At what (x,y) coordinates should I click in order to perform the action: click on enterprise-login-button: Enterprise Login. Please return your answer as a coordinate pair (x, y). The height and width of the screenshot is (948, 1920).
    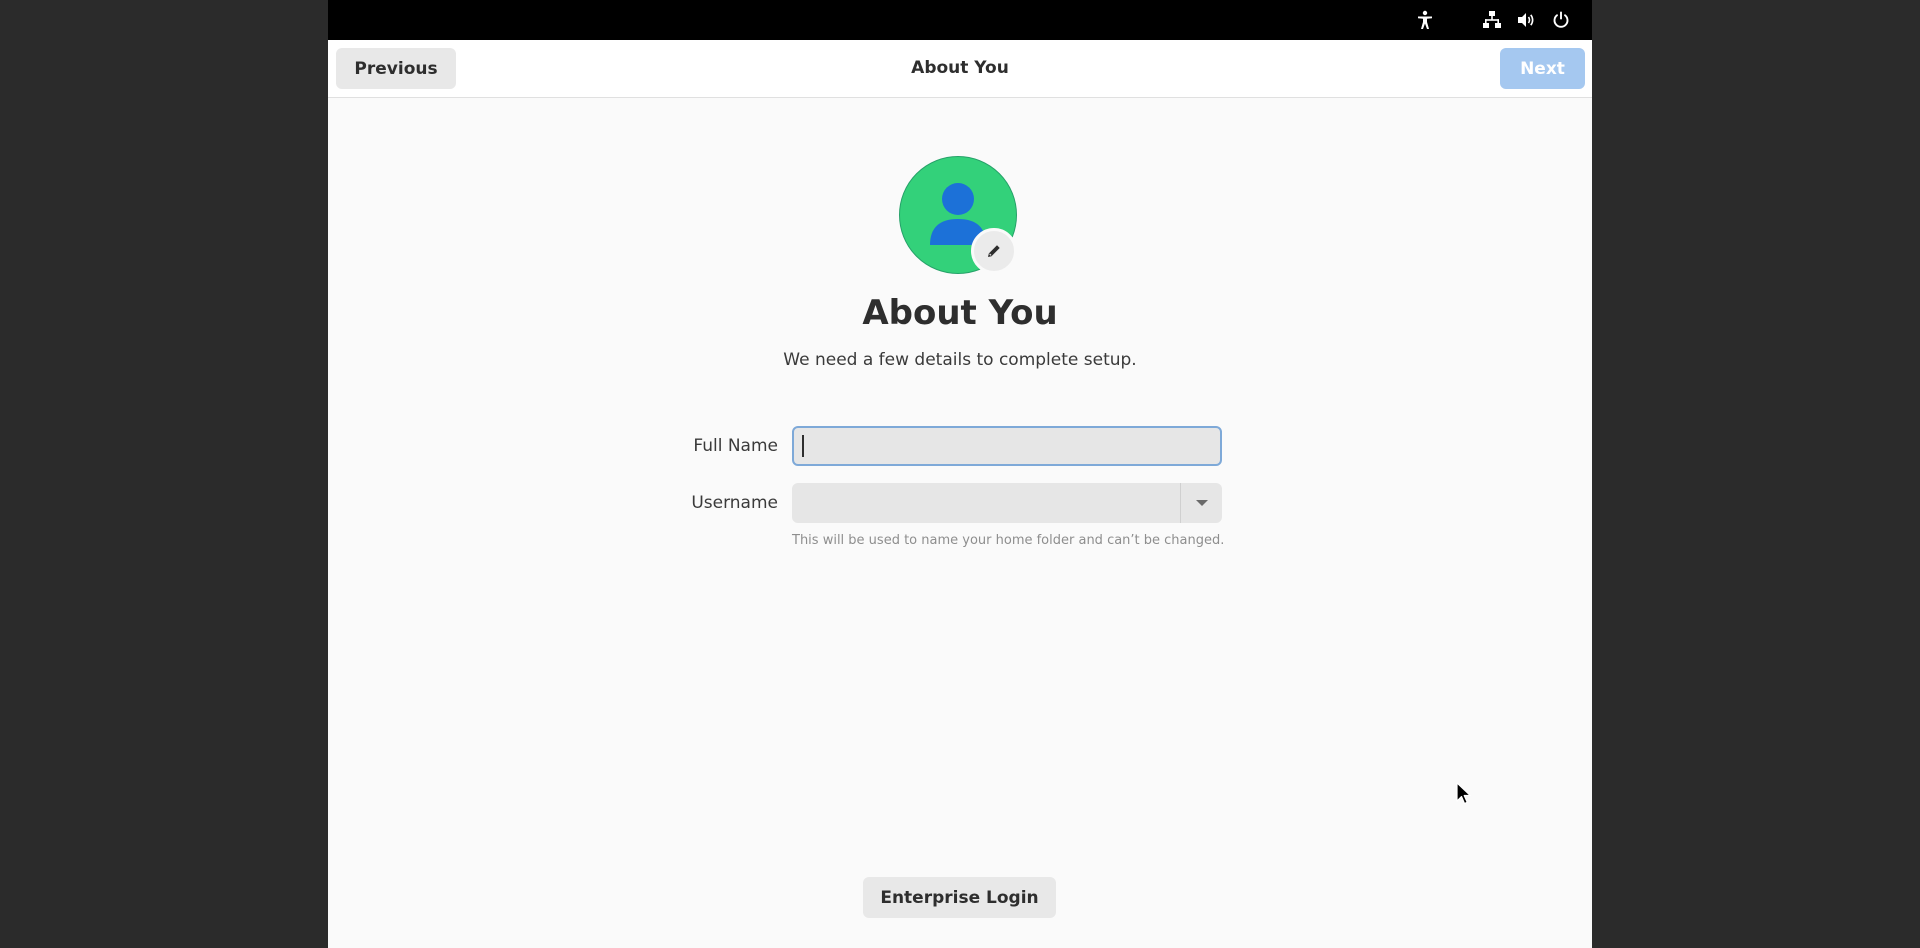
    Looking at the image, I should click on (959, 897).